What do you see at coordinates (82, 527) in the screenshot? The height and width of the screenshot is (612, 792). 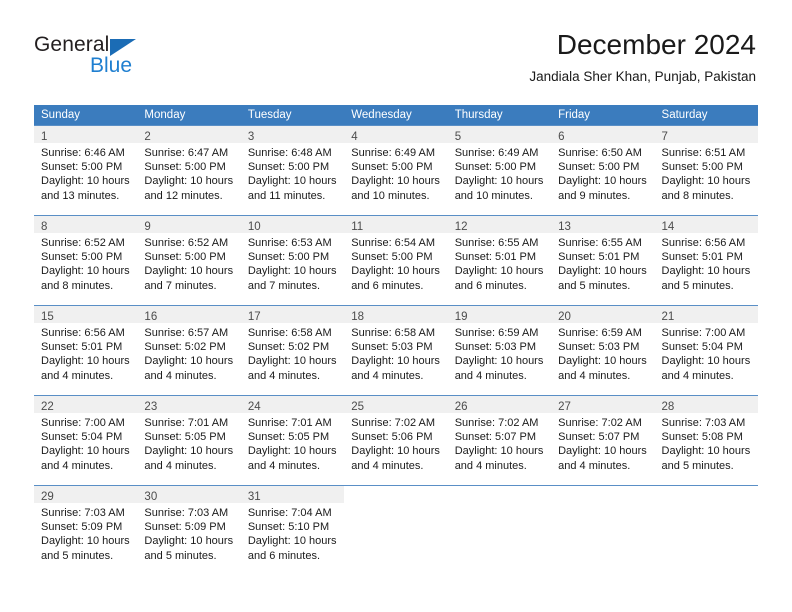 I see `sunset-text: Sunset: 5:09 PM` at bounding box center [82, 527].